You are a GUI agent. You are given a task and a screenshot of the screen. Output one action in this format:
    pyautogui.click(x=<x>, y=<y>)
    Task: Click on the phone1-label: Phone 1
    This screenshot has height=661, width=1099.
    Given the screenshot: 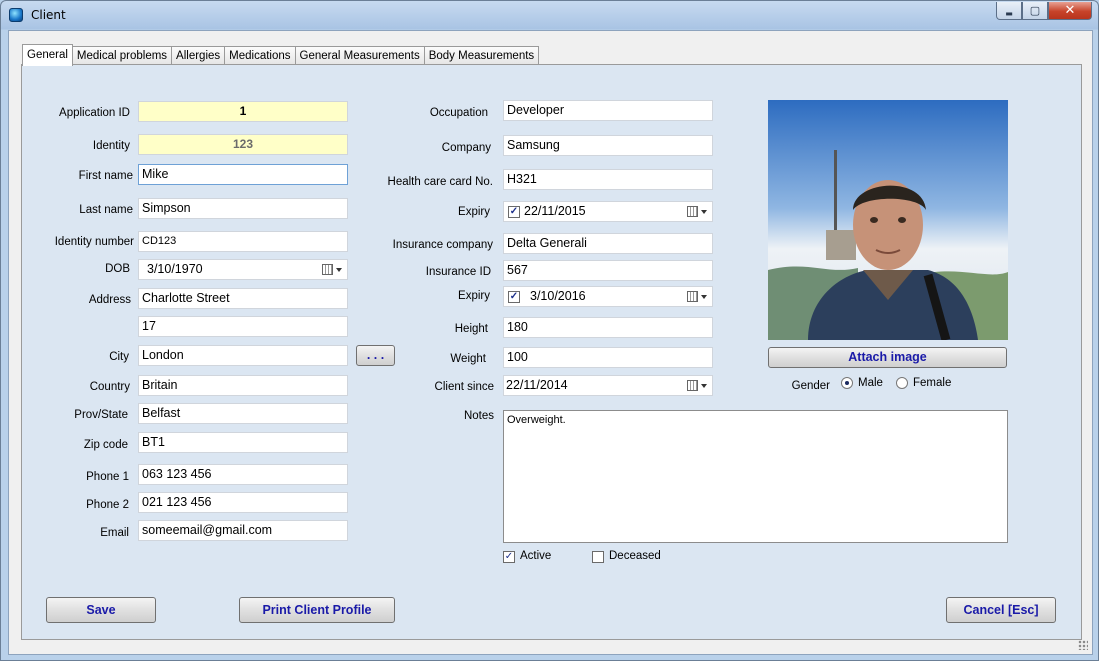 What is the action you would take?
    pyautogui.click(x=107, y=477)
    